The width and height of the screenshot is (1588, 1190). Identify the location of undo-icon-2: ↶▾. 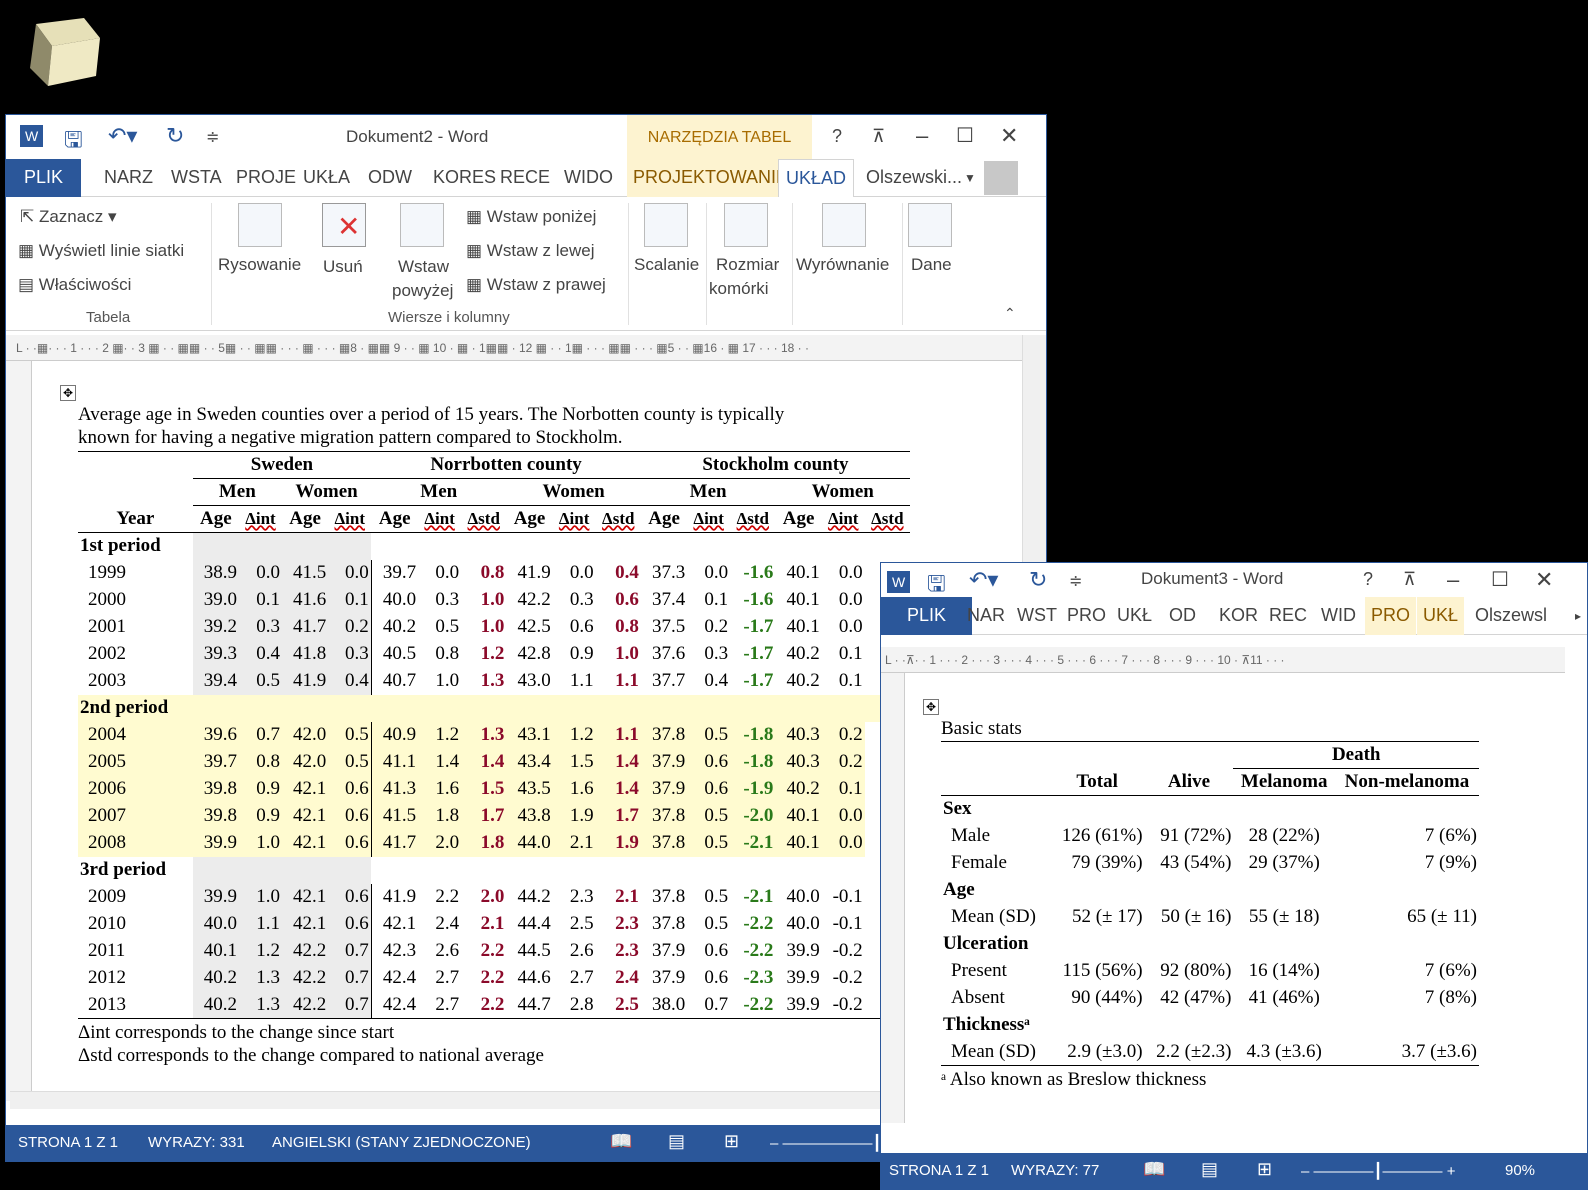
(983, 580).